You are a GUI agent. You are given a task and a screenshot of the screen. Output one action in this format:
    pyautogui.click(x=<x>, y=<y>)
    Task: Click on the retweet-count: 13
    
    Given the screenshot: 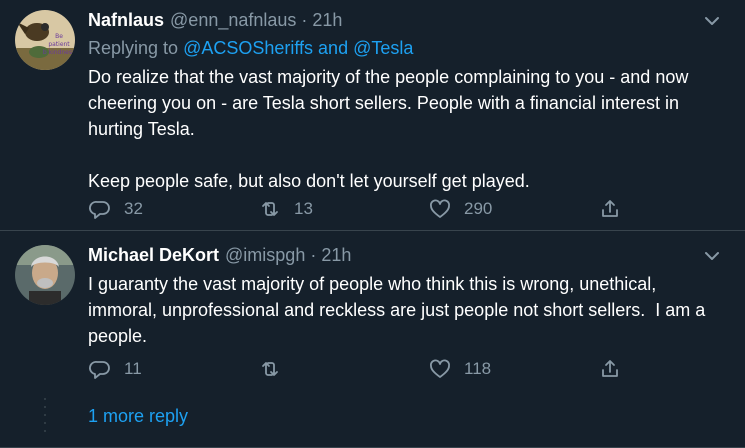 What is the action you would take?
    pyautogui.click(x=303, y=208)
    